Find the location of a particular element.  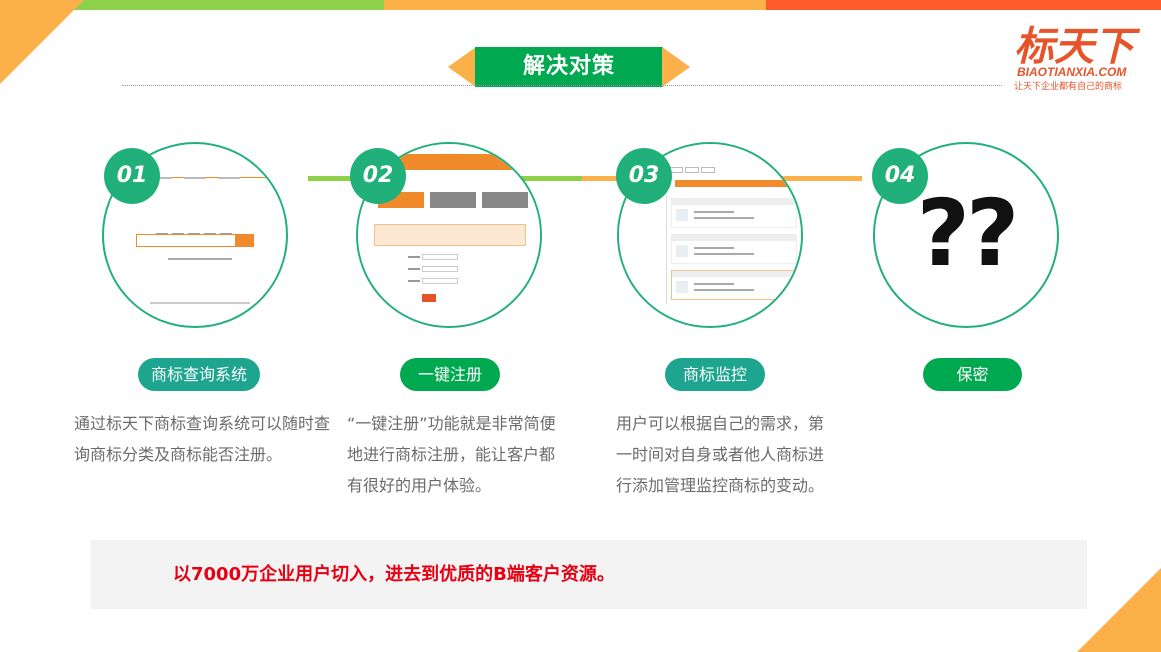

page-title: 解决对策 is located at coordinates (569, 67).